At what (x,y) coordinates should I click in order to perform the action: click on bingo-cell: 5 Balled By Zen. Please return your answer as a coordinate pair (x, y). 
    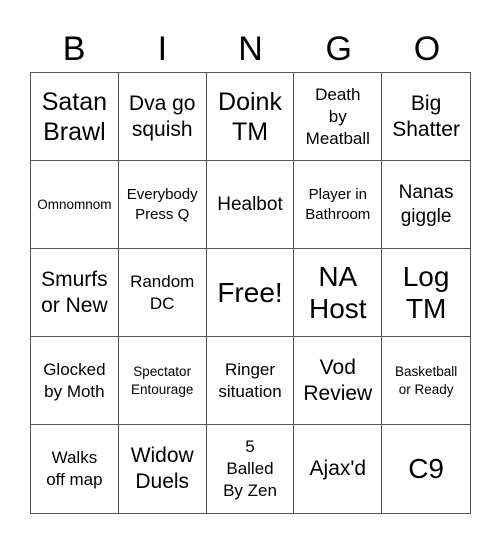
    Looking at the image, I should click on (251, 469).